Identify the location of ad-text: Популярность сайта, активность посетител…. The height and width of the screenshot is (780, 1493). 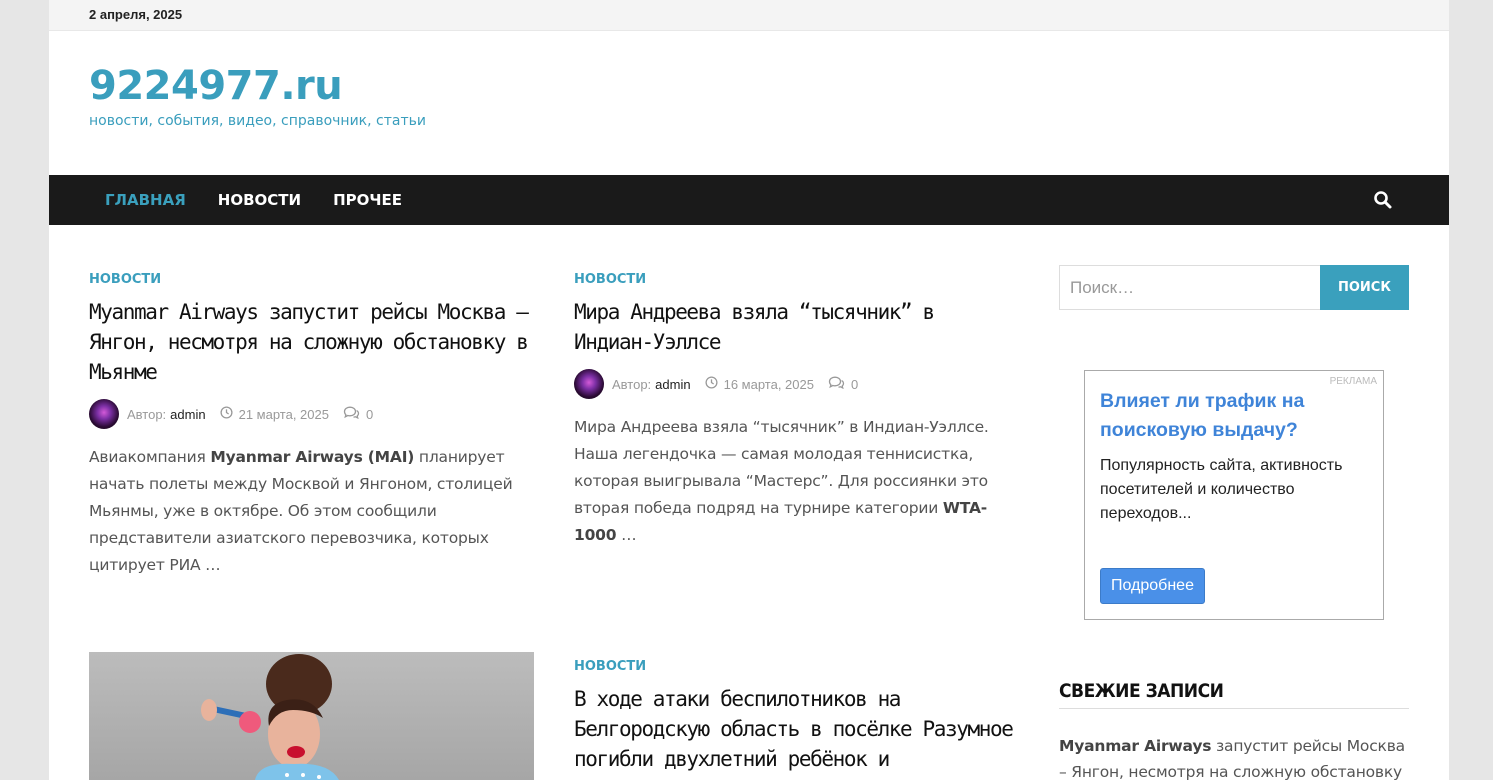
(1221, 489).